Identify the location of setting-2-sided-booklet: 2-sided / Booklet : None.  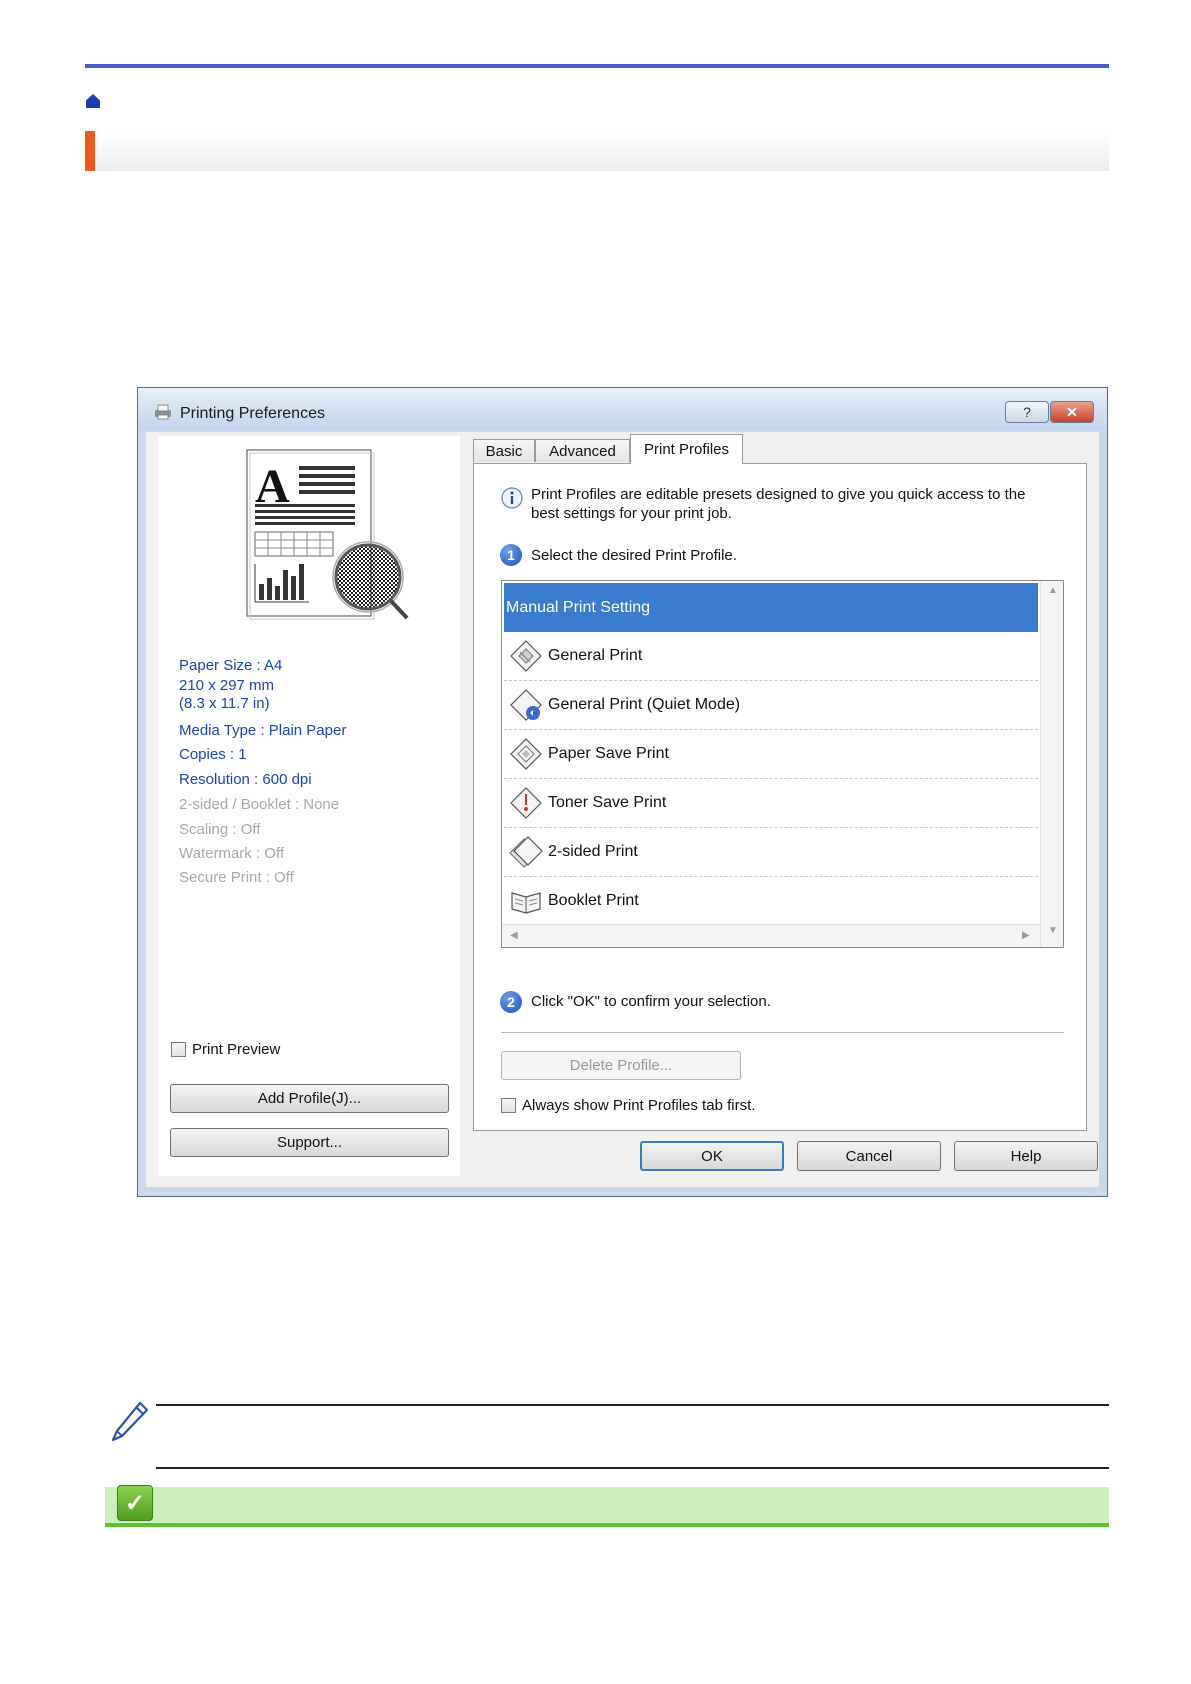
(259, 804).